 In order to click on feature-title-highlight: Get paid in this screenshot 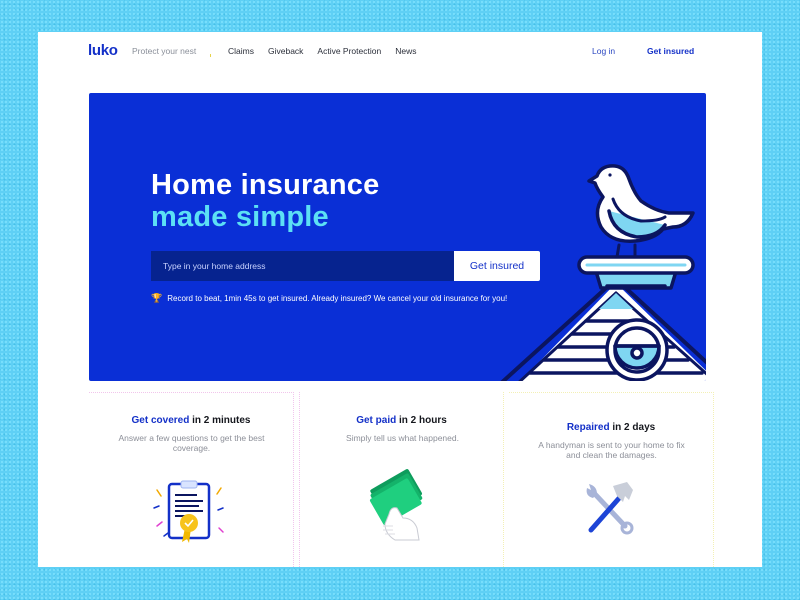, I will do `click(376, 420)`.